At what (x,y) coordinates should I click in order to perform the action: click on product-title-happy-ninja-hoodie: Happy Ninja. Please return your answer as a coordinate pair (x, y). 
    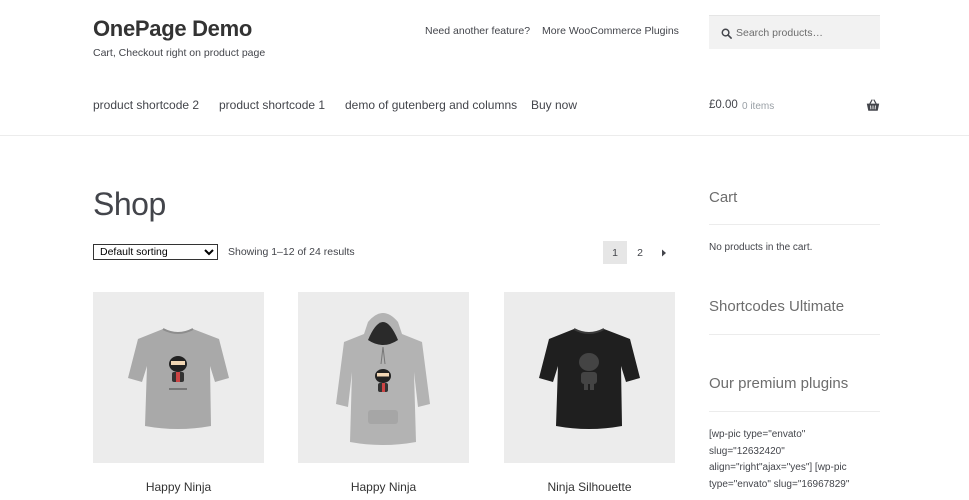
    Looking at the image, I should click on (383, 487).